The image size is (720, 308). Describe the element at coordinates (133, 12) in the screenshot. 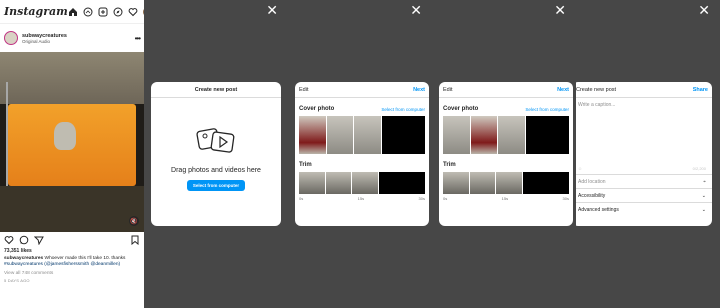

I see `heart-icon` at that location.